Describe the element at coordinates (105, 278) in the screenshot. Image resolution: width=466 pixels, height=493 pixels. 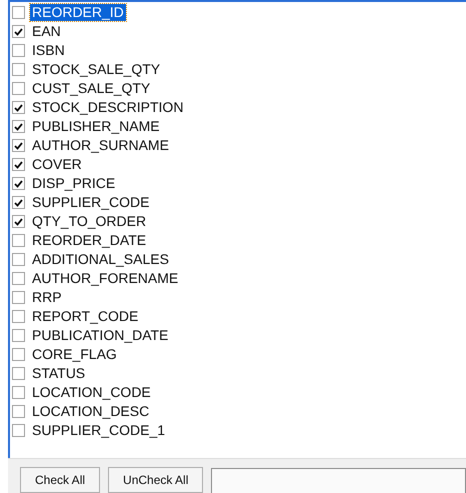
I see `field-label: AUTHOR_FORENAME` at that location.